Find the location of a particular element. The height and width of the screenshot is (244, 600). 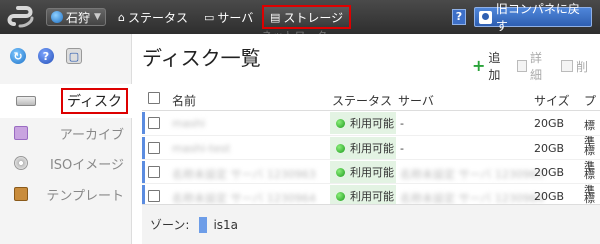

column-header-plan: プ is located at coordinates (590, 100).